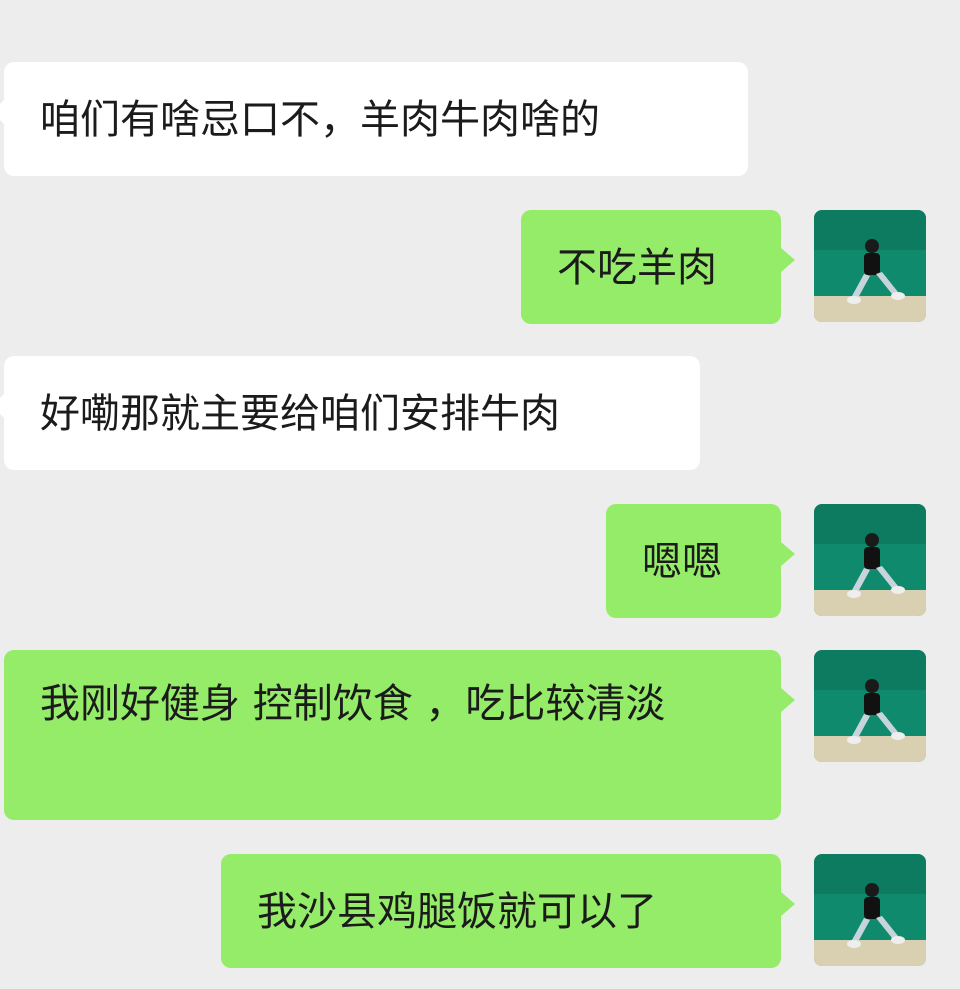 The width and height of the screenshot is (960, 989). I want to click on message-text: 嗯嗯, so click(682, 562).